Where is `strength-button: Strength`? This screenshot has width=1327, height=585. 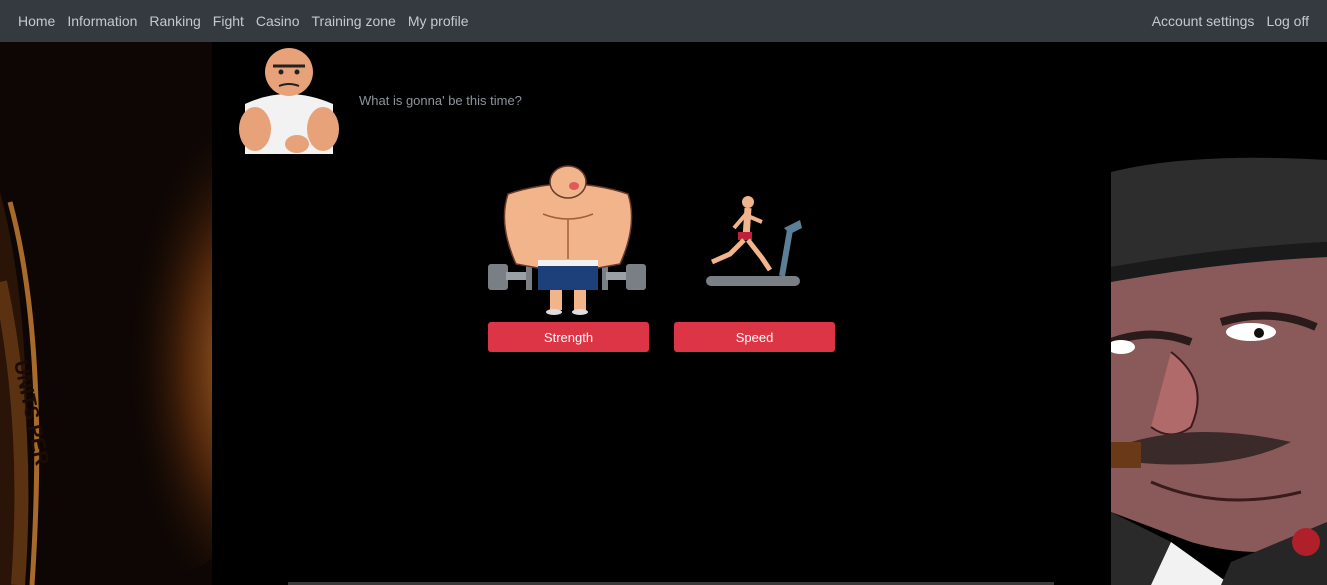
strength-button: Strength is located at coordinates (568, 337).